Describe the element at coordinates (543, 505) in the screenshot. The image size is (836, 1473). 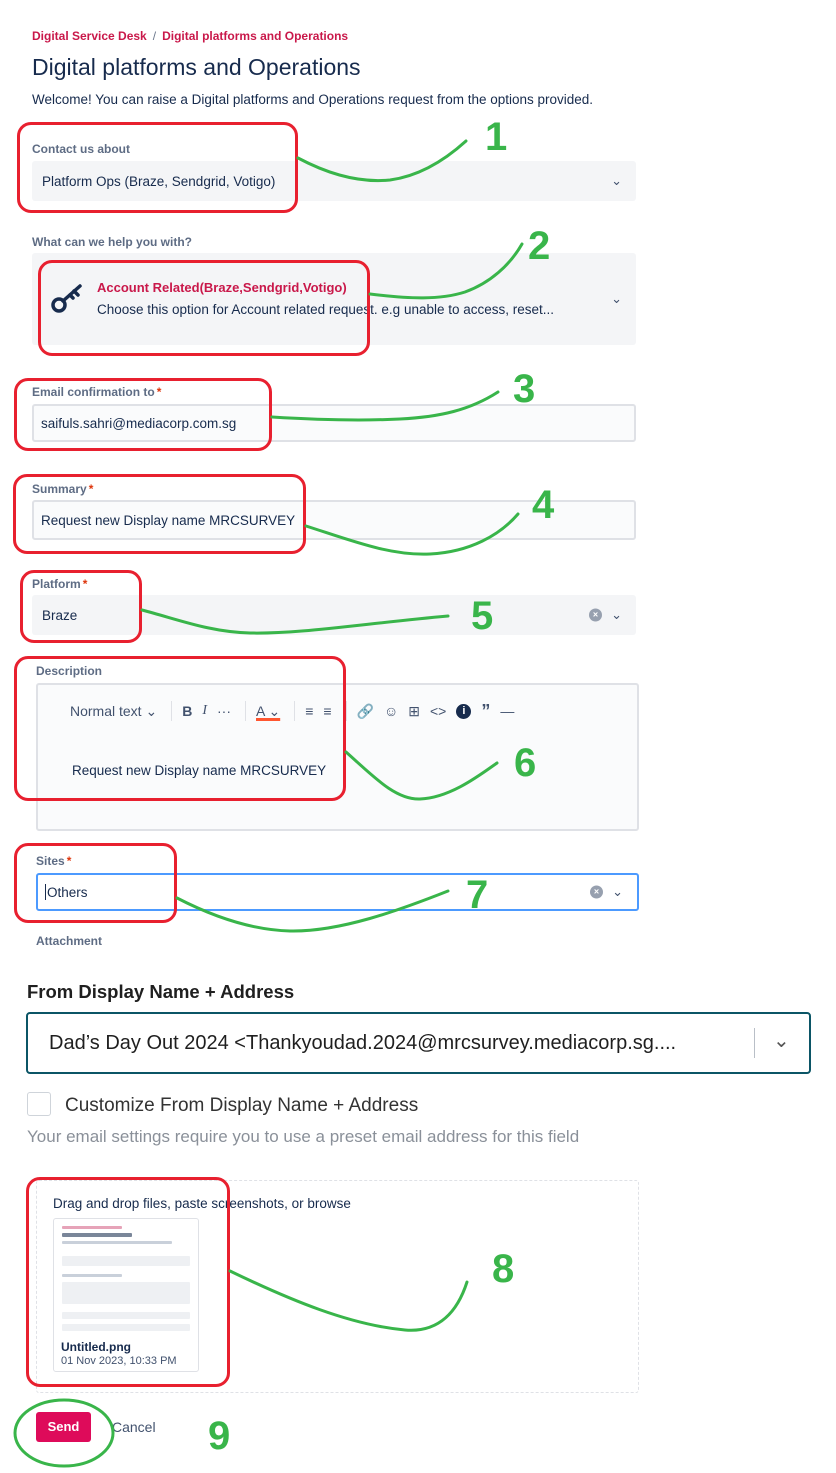
I see `annotation-number: 4` at that location.